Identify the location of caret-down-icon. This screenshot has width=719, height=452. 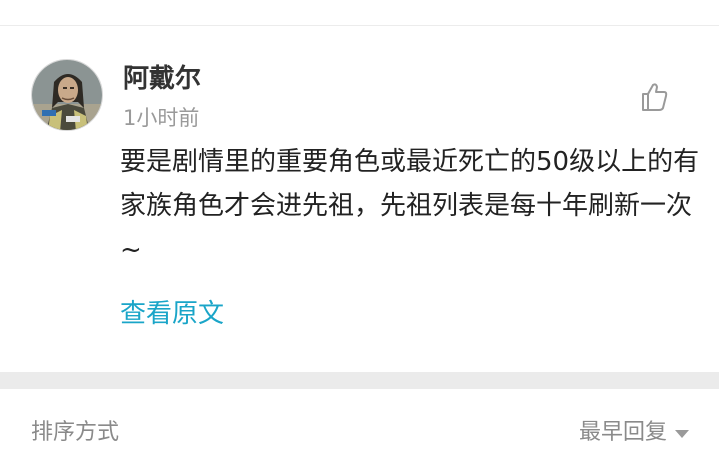
(682, 434).